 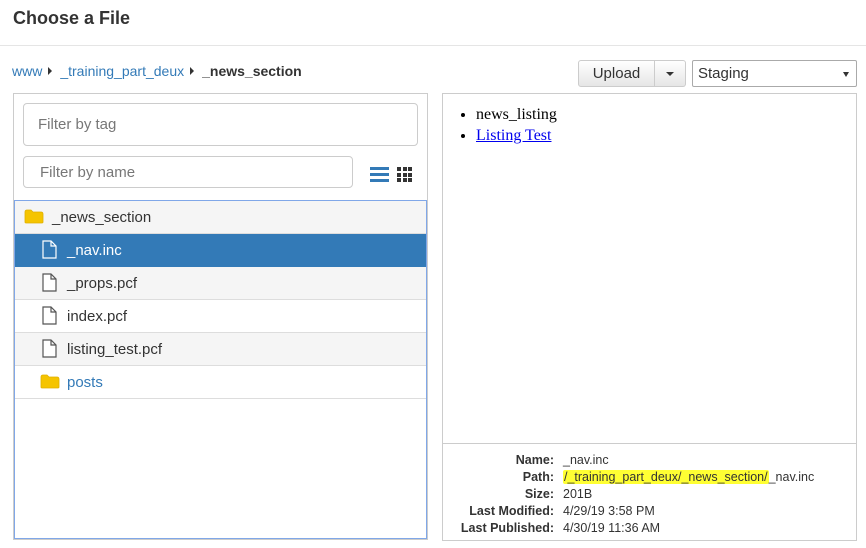 I want to click on upload-dropdown-toggle, so click(x=670, y=73).